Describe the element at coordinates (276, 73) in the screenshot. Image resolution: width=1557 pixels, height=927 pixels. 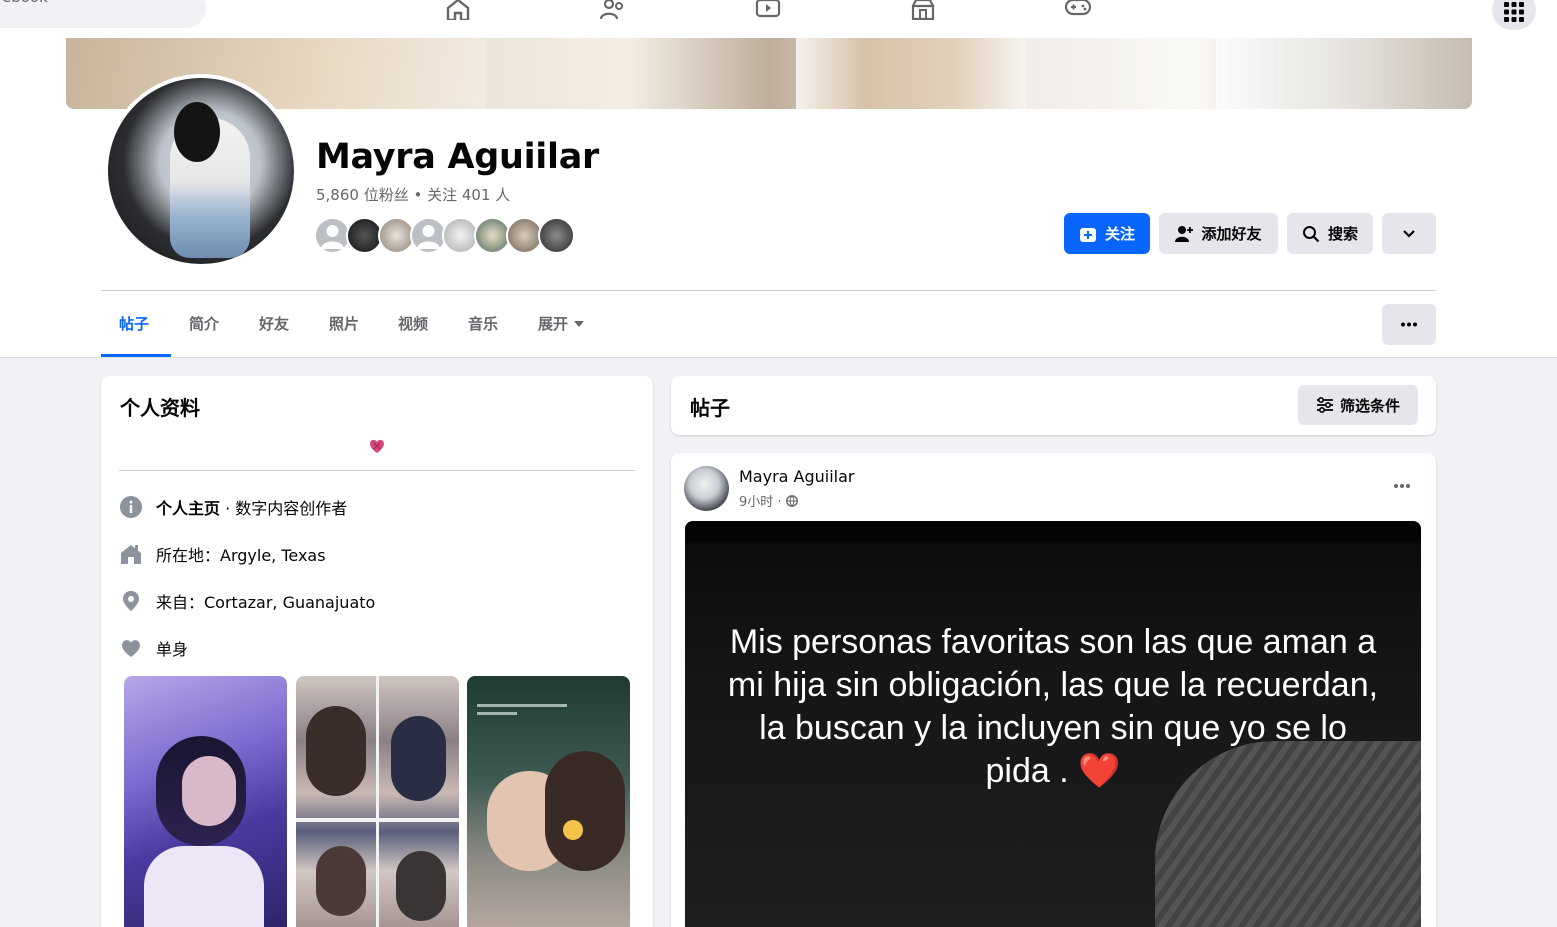
I see `cover-photo-left-region` at that location.